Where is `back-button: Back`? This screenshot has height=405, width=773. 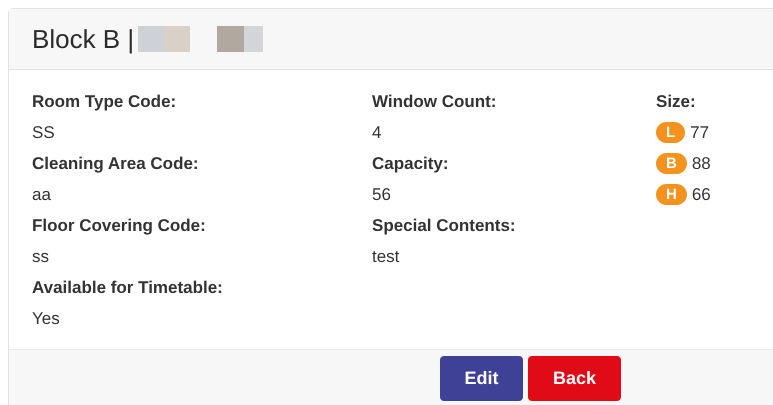
back-button: Back is located at coordinates (574, 378).